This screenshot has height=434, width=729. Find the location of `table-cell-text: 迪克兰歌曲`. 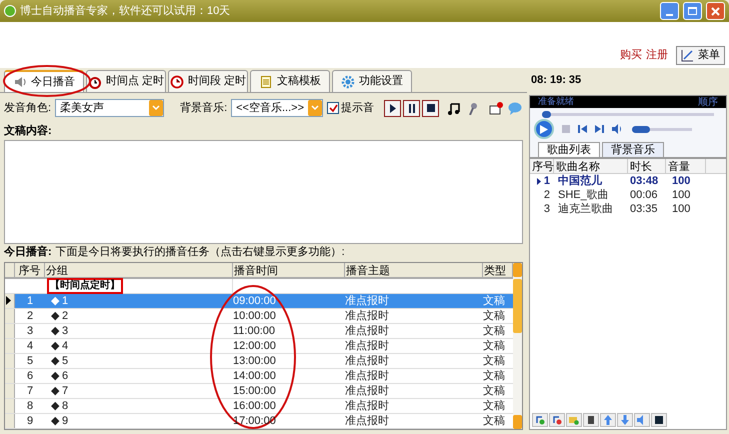

table-cell-text: 迪克兰歌曲 is located at coordinates (585, 209).